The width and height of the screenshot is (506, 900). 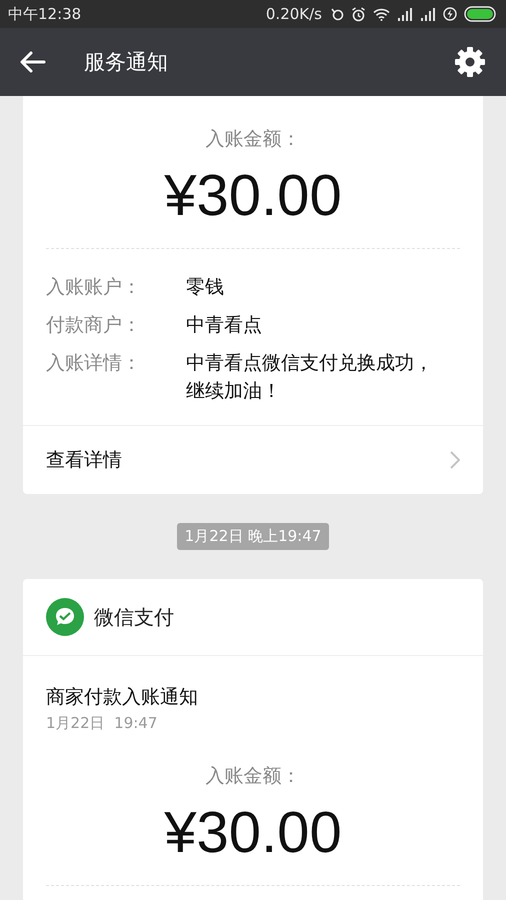 I want to click on timestamp: 1月22日 晚上19:47, so click(x=253, y=536).